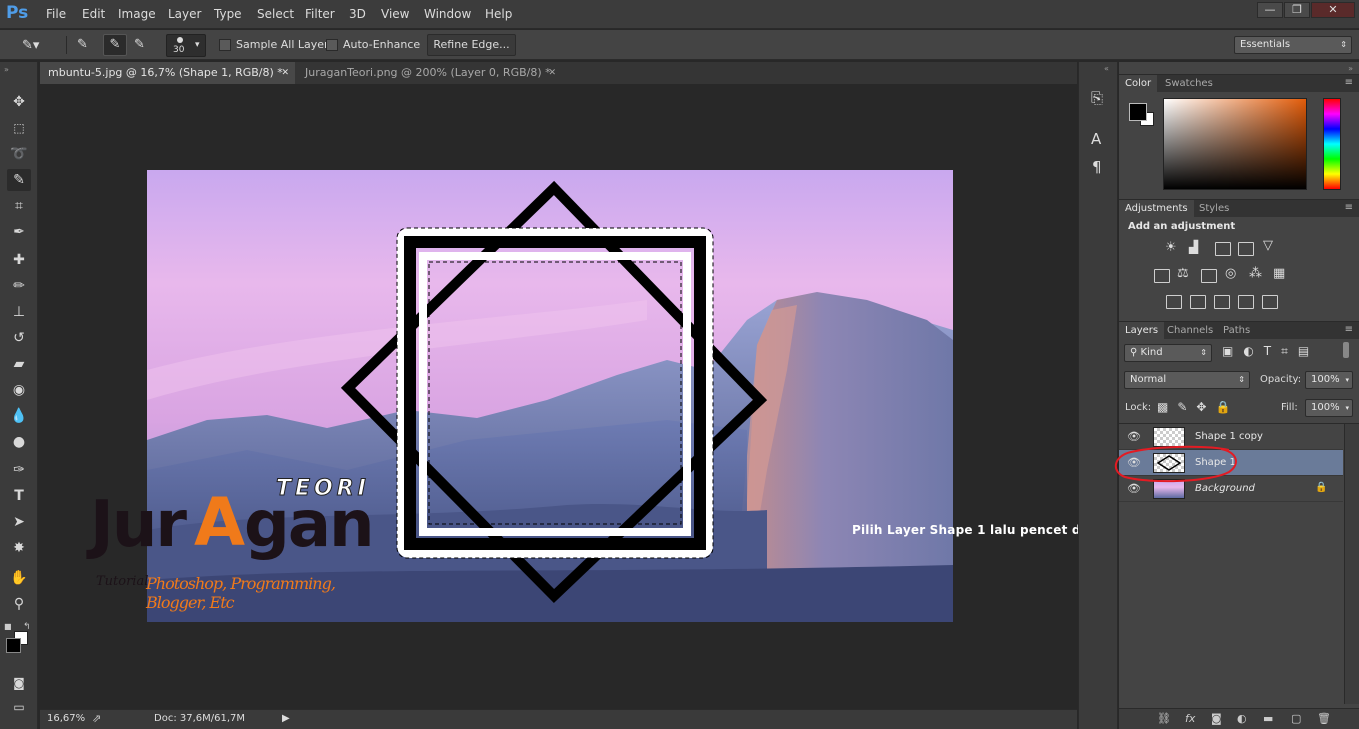  Describe the element at coordinates (1270, 302) in the screenshot. I see `gradient-map-icon` at that location.